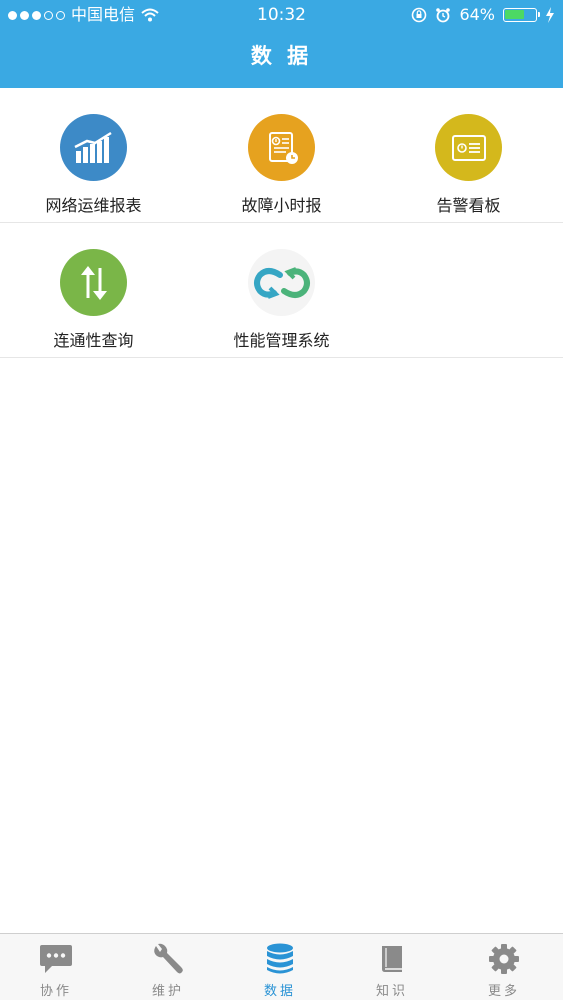  What do you see at coordinates (93, 147) in the screenshot?
I see `report-chart-icon` at bounding box center [93, 147].